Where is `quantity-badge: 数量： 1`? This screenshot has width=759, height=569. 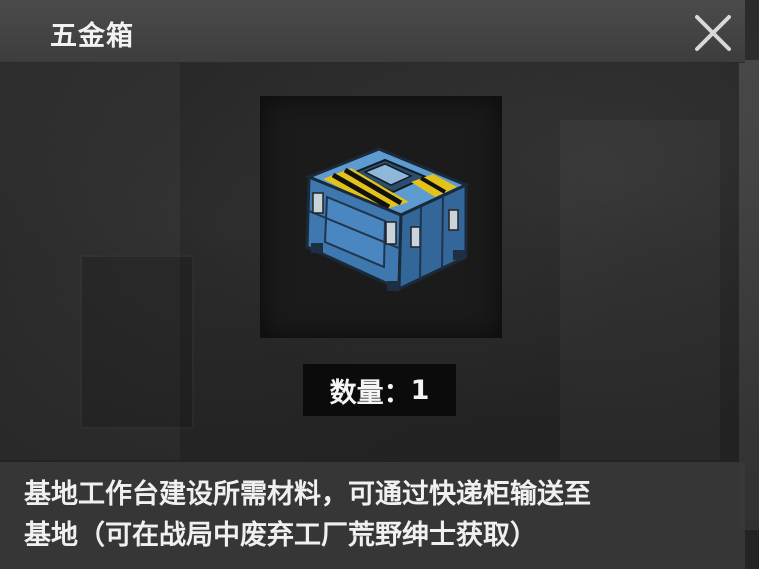
quantity-badge: 数量： 1 is located at coordinates (379, 390).